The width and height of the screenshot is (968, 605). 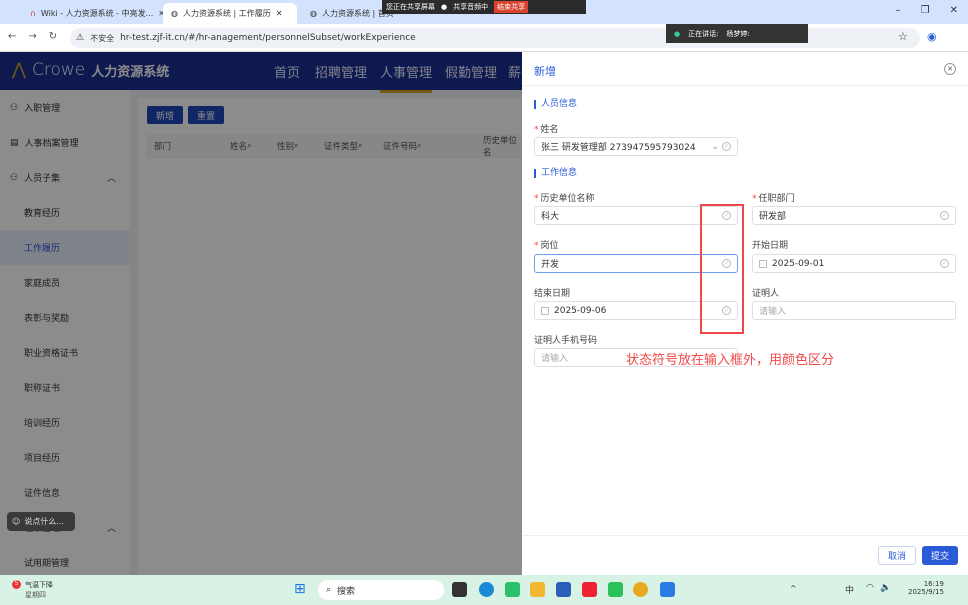 I want to click on taskview-icon, so click(x=459, y=589).